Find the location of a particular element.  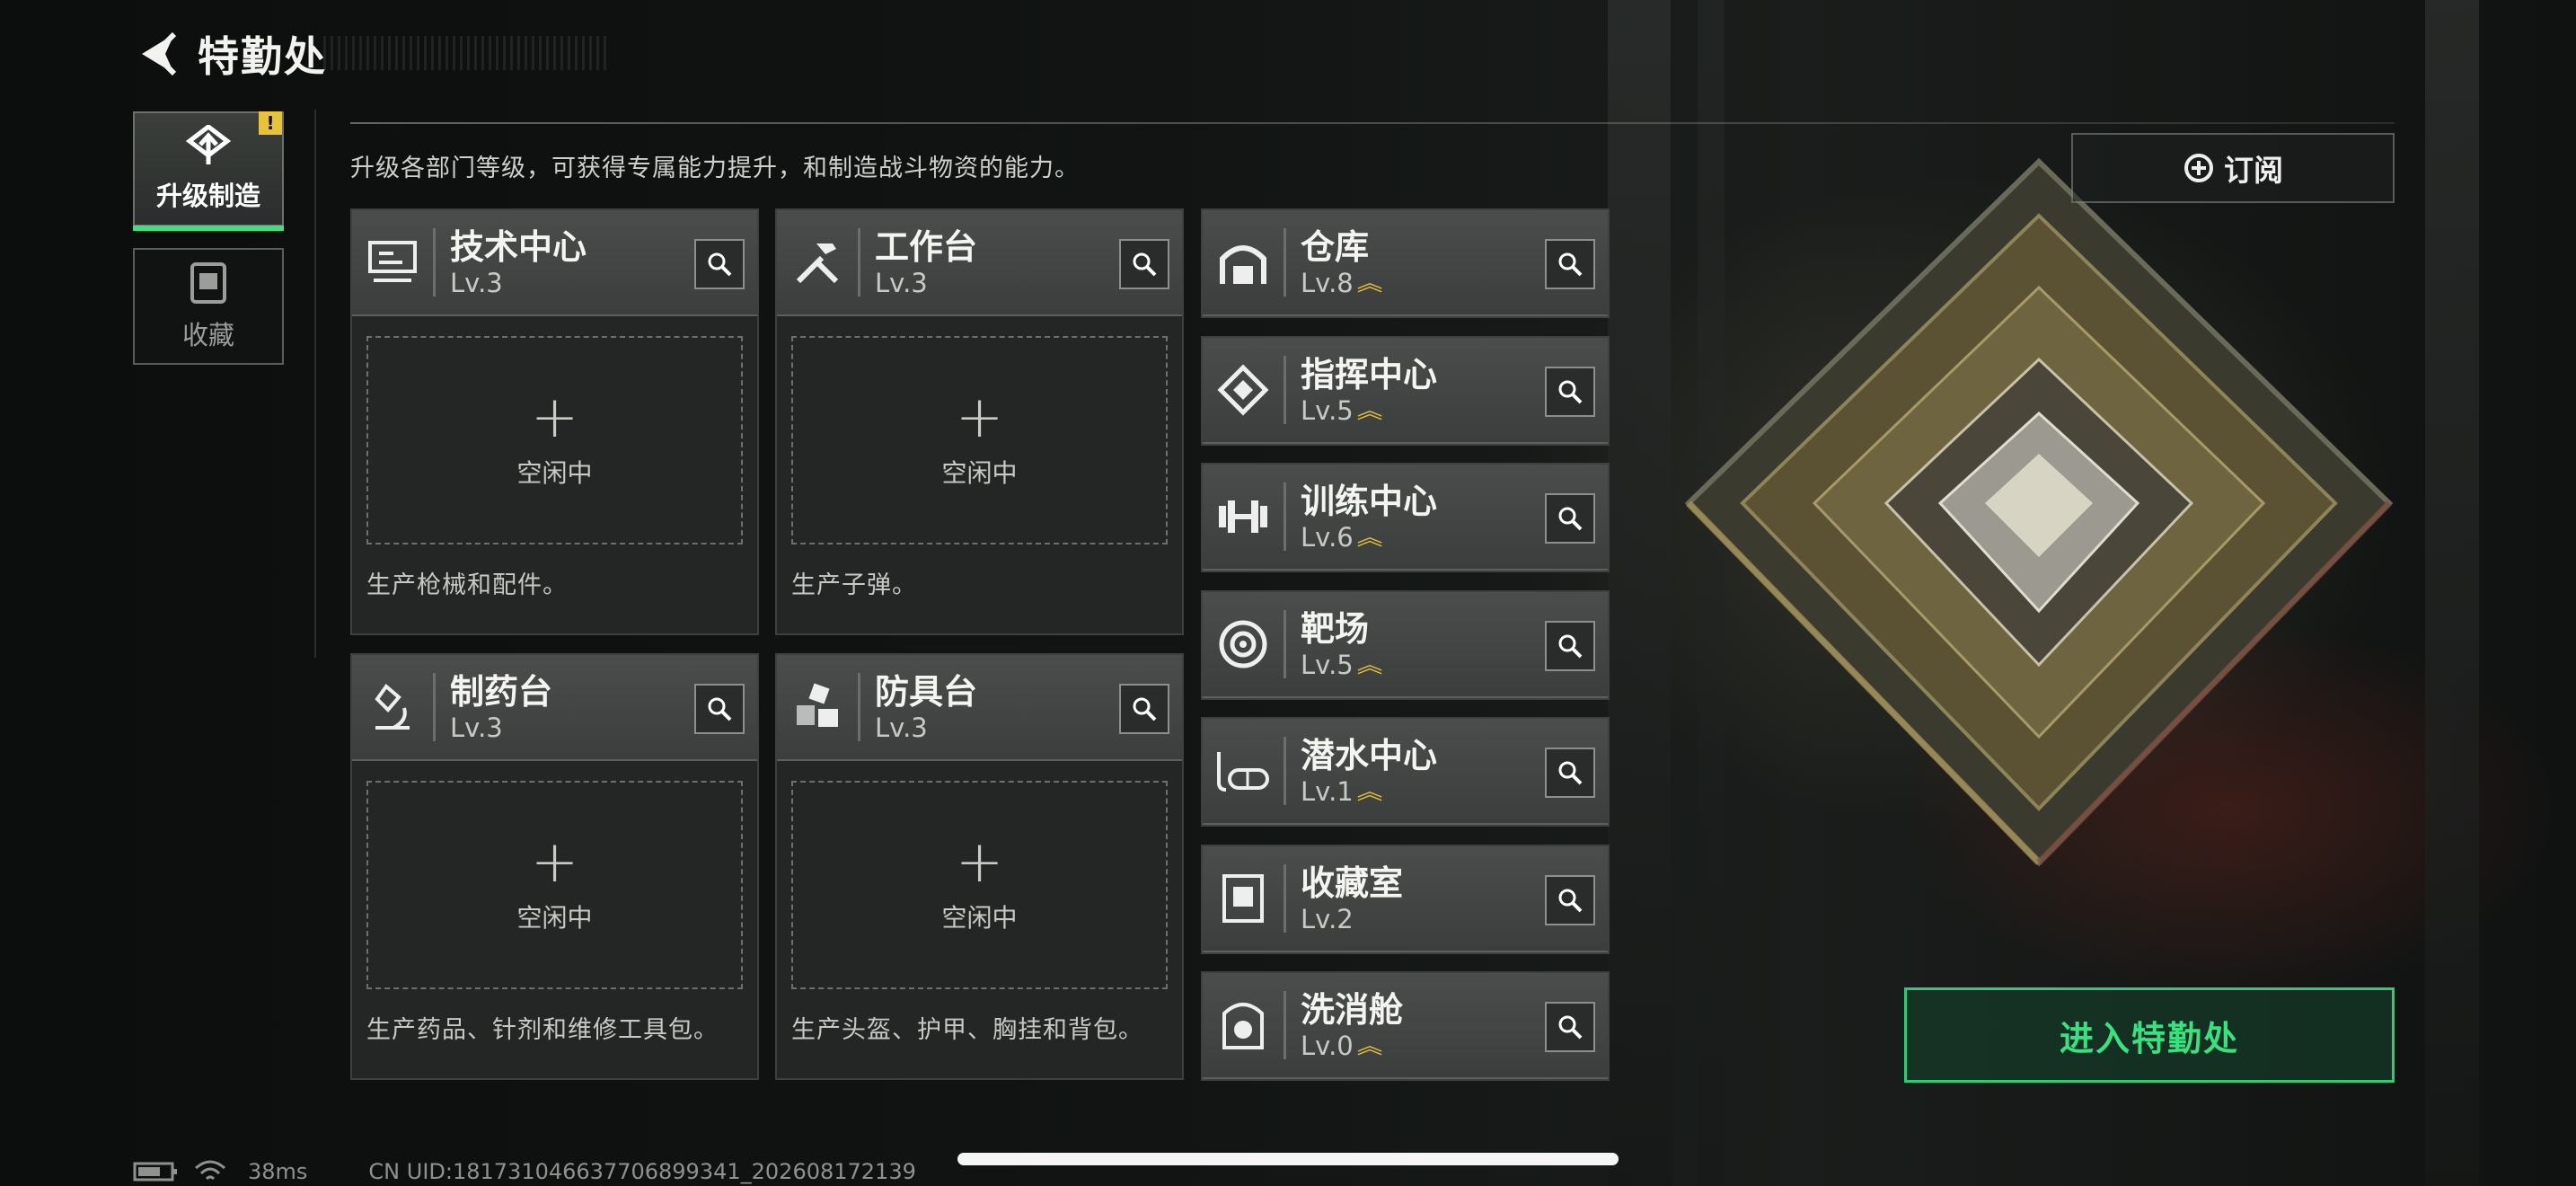

station-card: 洗消舱 Lv.0 ︽ is located at coordinates (1405, 1026).